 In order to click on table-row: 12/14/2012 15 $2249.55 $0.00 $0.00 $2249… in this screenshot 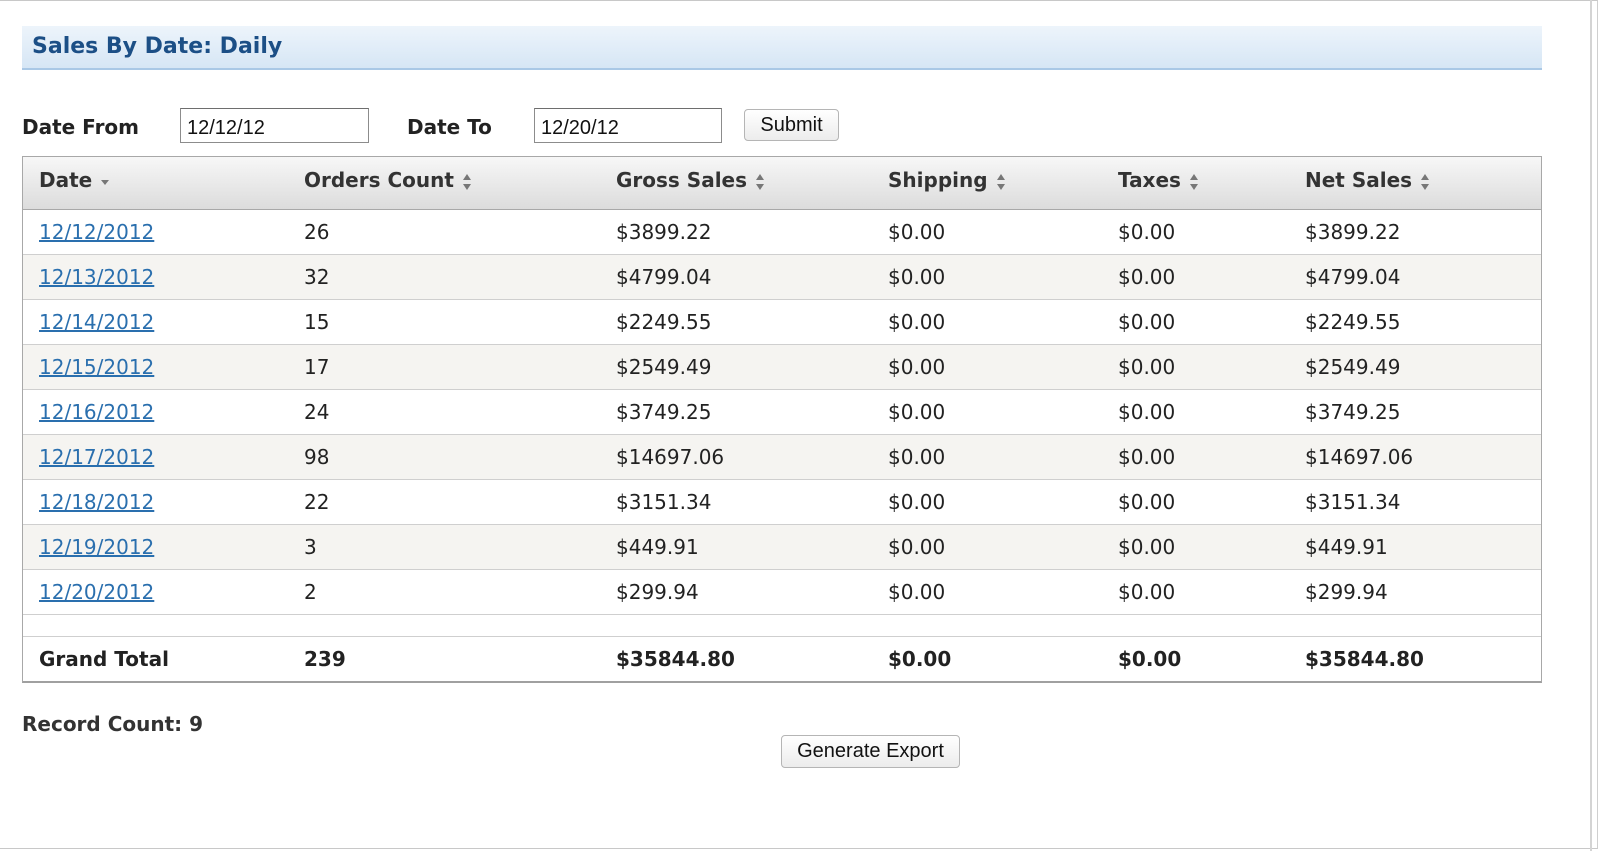, I will do `click(782, 322)`.